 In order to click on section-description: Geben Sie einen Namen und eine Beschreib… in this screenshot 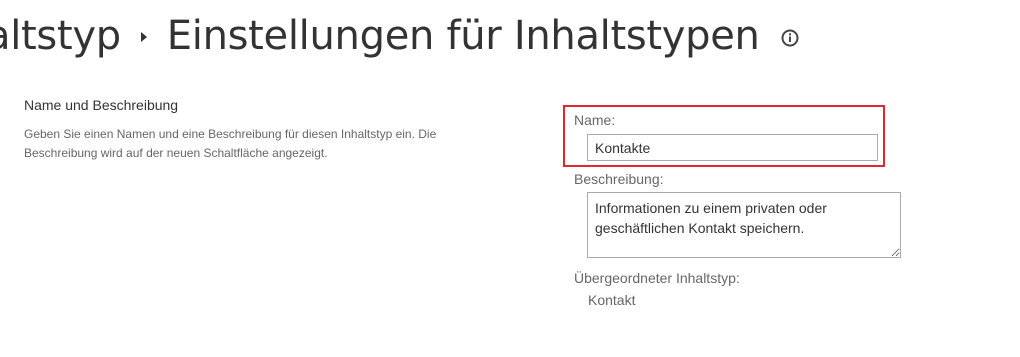, I will do `click(230, 143)`.